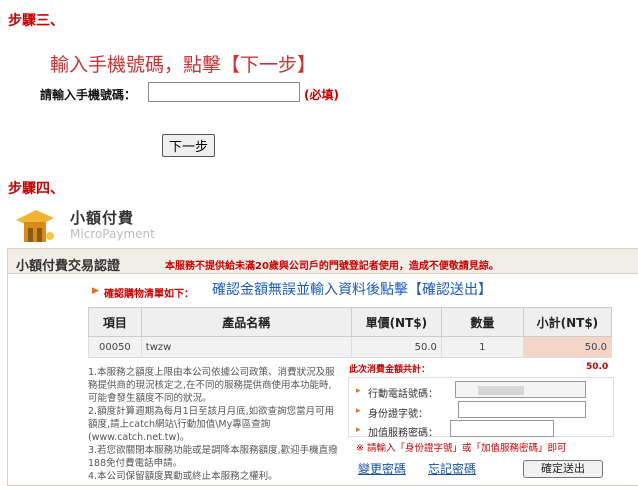 The image size is (638, 486). What do you see at coordinates (95, 291) in the screenshot?
I see `arrow-icon: ▶` at bounding box center [95, 291].